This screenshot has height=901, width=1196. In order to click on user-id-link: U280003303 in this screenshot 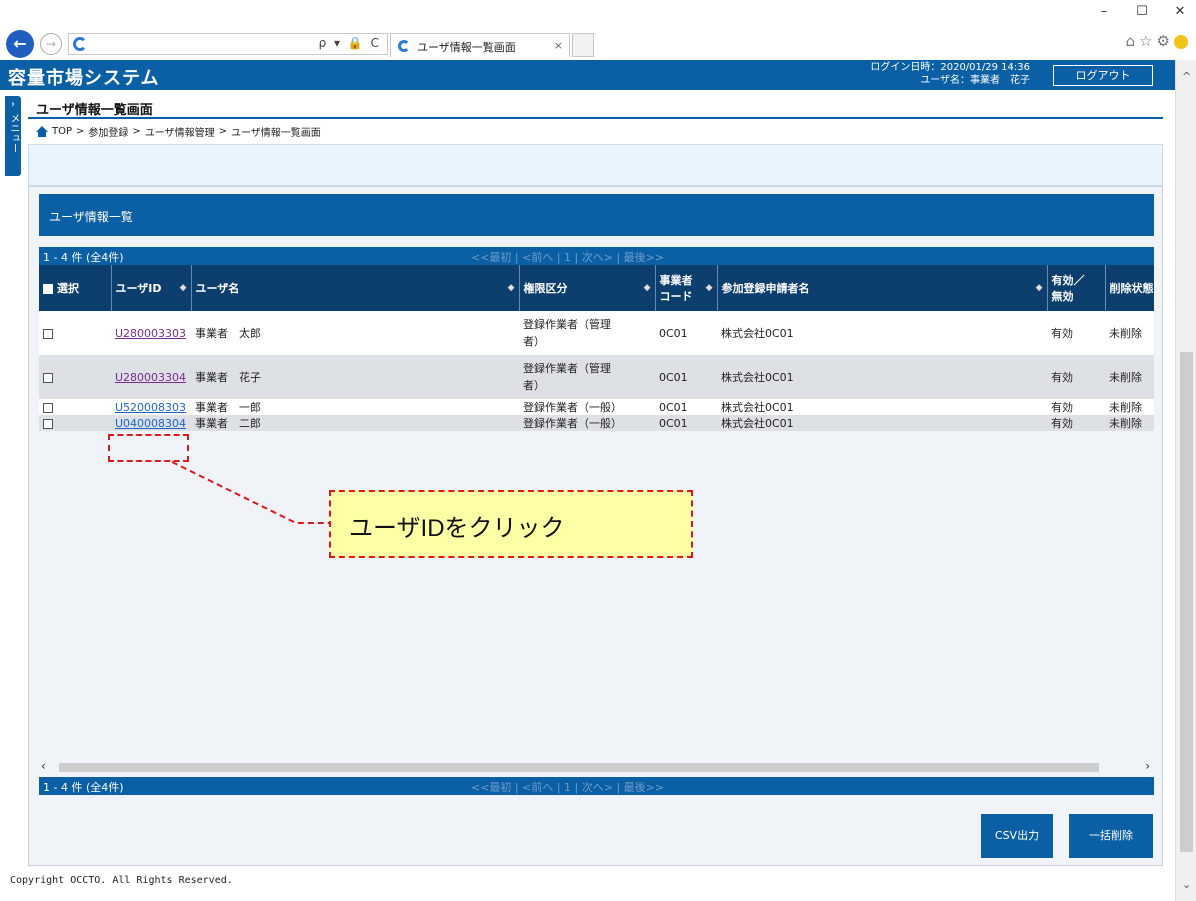, I will do `click(150, 333)`.